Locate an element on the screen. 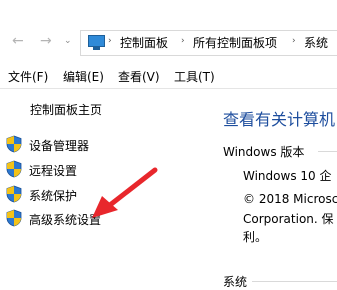 This screenshot has width=337, height=290. copyright-text-line-1: © 2018 Microsc is located at coordinates (290, 199).